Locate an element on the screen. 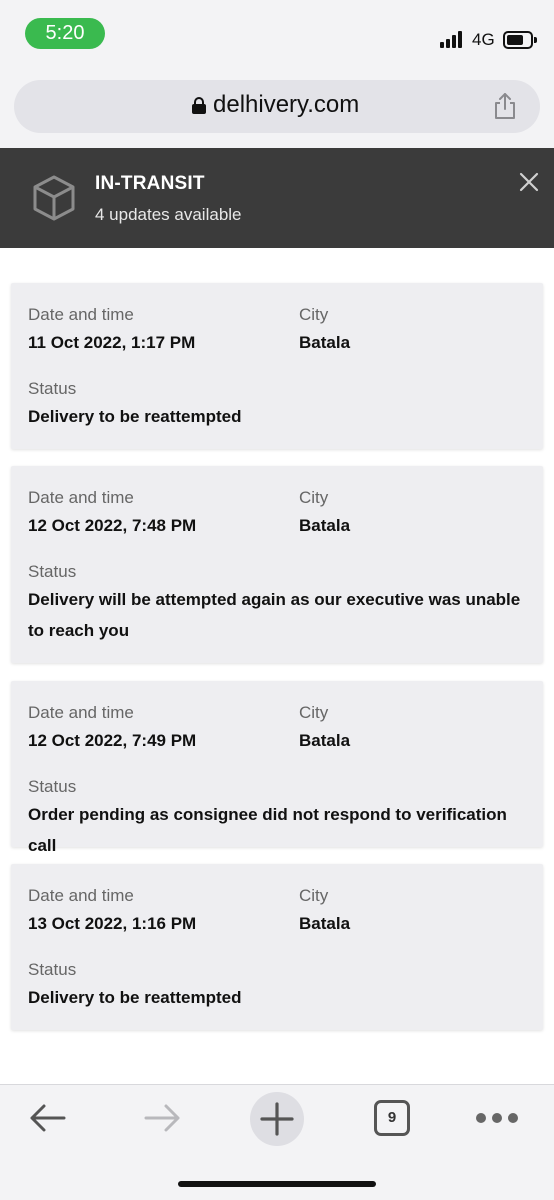 This screenshot has height=1200, width=554. plus-icon is located at coordinates (277, 1119).